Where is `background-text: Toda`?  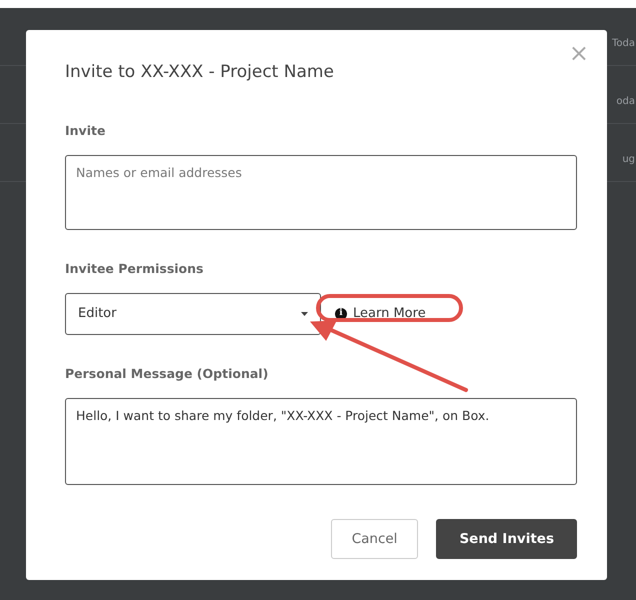 background-text: Toda is located at coordinates (623, 44).